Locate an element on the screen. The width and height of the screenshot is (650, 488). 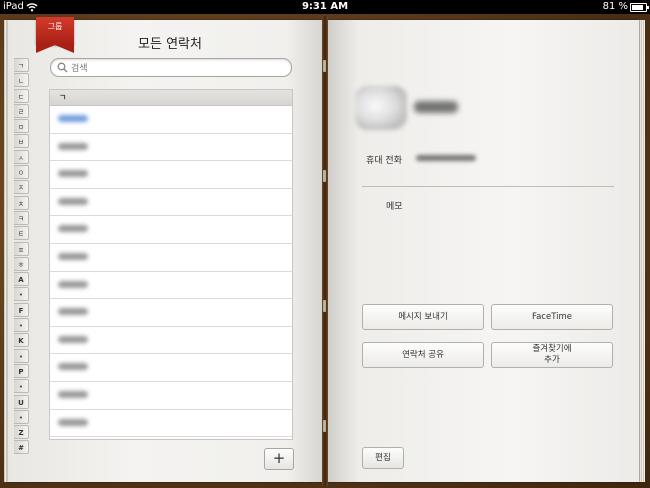
share-contact-label: 연락처 공유 is located at coordinates (423, 354).